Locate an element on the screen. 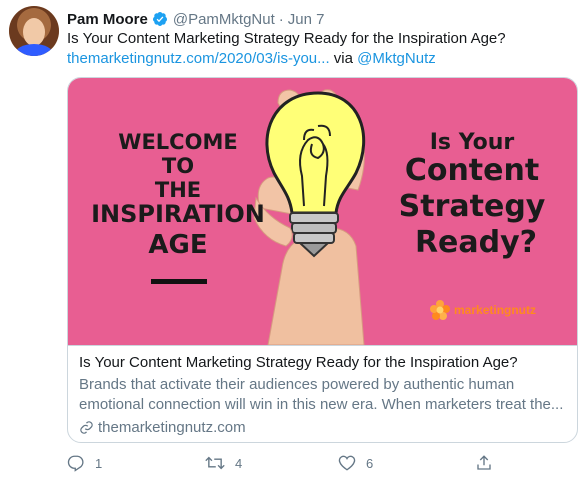 This screenshot has width=587, height=480. share-button is located at coordinates (484, 463).